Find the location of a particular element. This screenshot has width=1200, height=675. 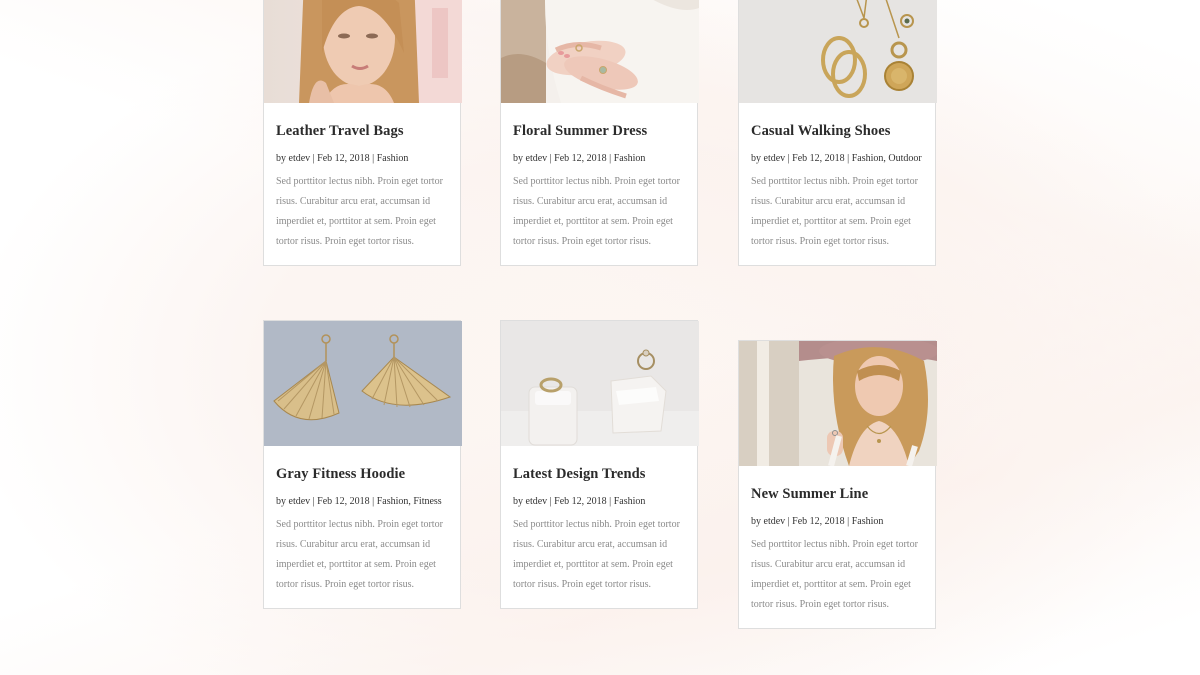

gold-jewelry-photo is located at coordinates (838, 51).